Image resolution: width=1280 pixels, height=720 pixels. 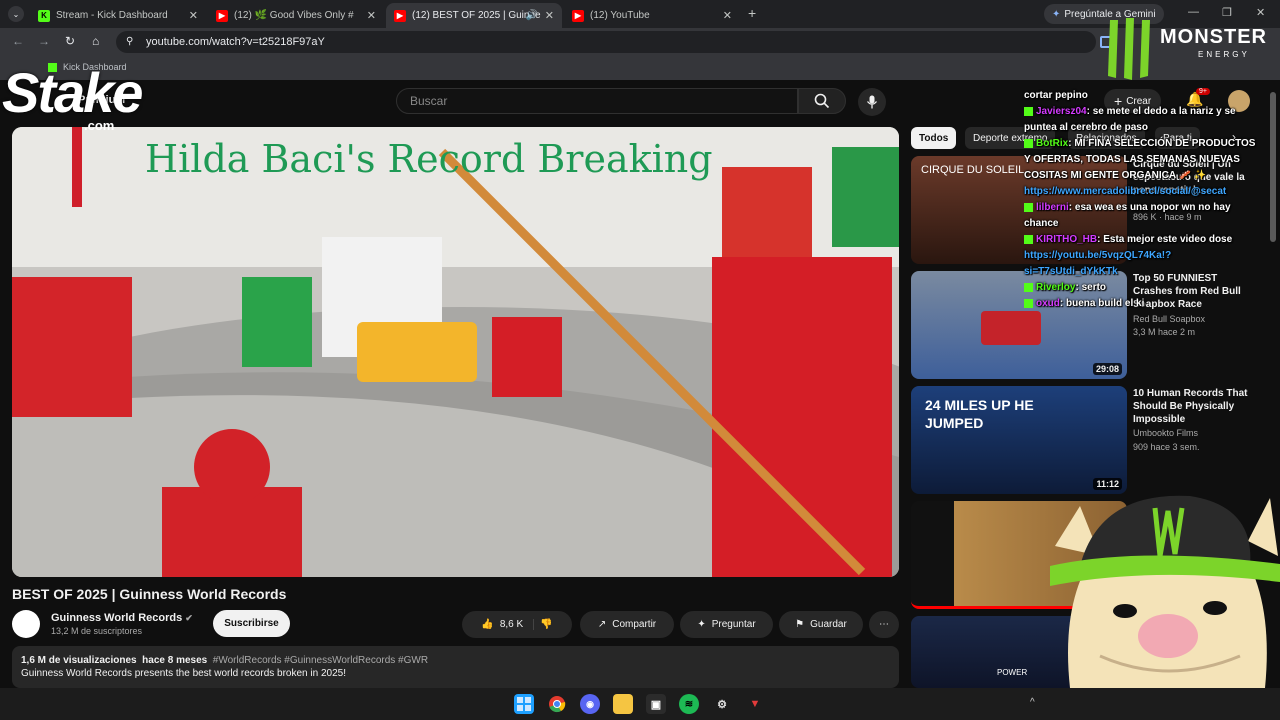 I want to click on subscribe-button: Suscribirse, so click(x=251, y=623).